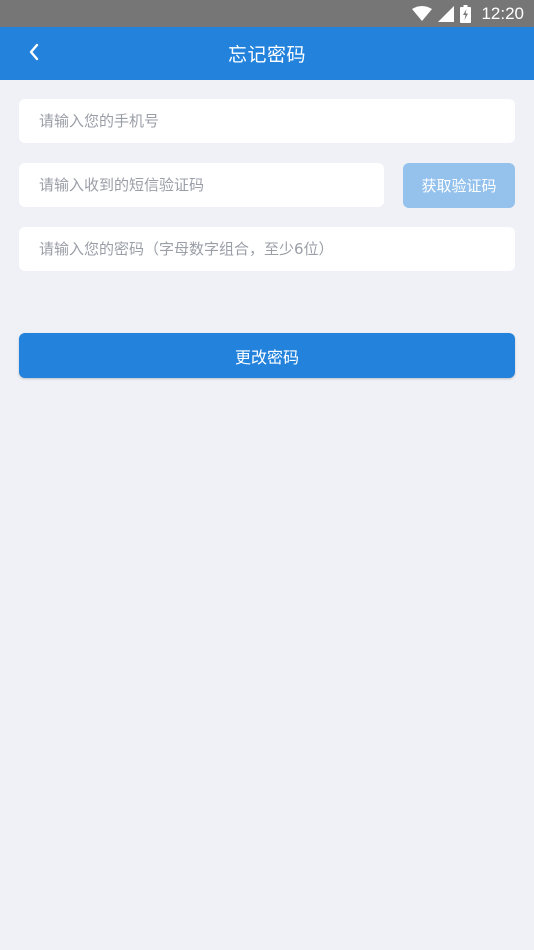  Describe the element at coordinates (267, 355) in the screenshot. I see `change-password-button: 更改密码` at that location.